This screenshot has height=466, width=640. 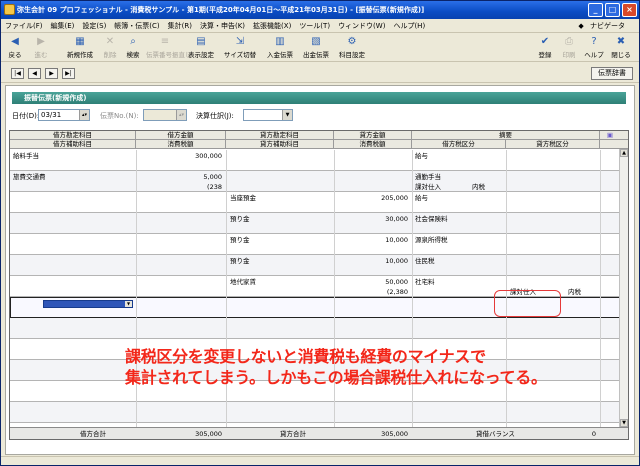 I want to click on resize-icon: ⇲, so click(x=240, y=41).